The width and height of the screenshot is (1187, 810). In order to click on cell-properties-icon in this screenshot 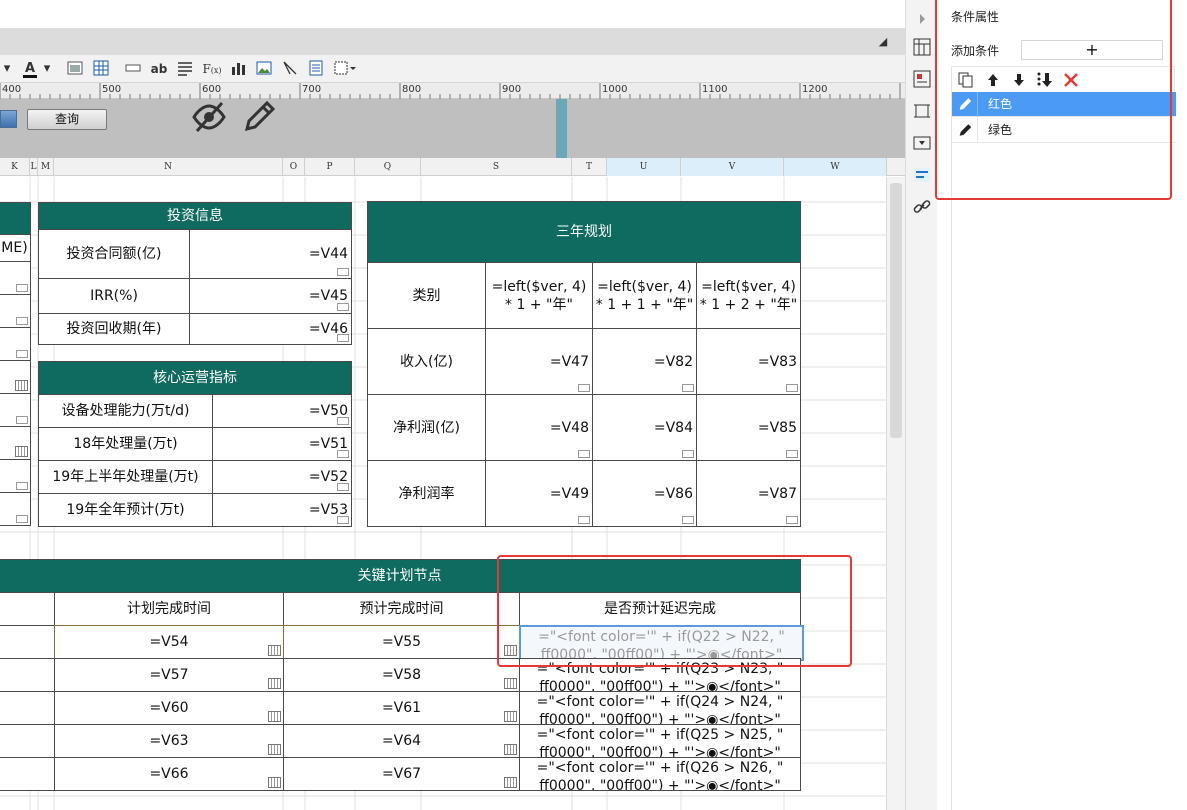, I will do `click(922, 47)`.